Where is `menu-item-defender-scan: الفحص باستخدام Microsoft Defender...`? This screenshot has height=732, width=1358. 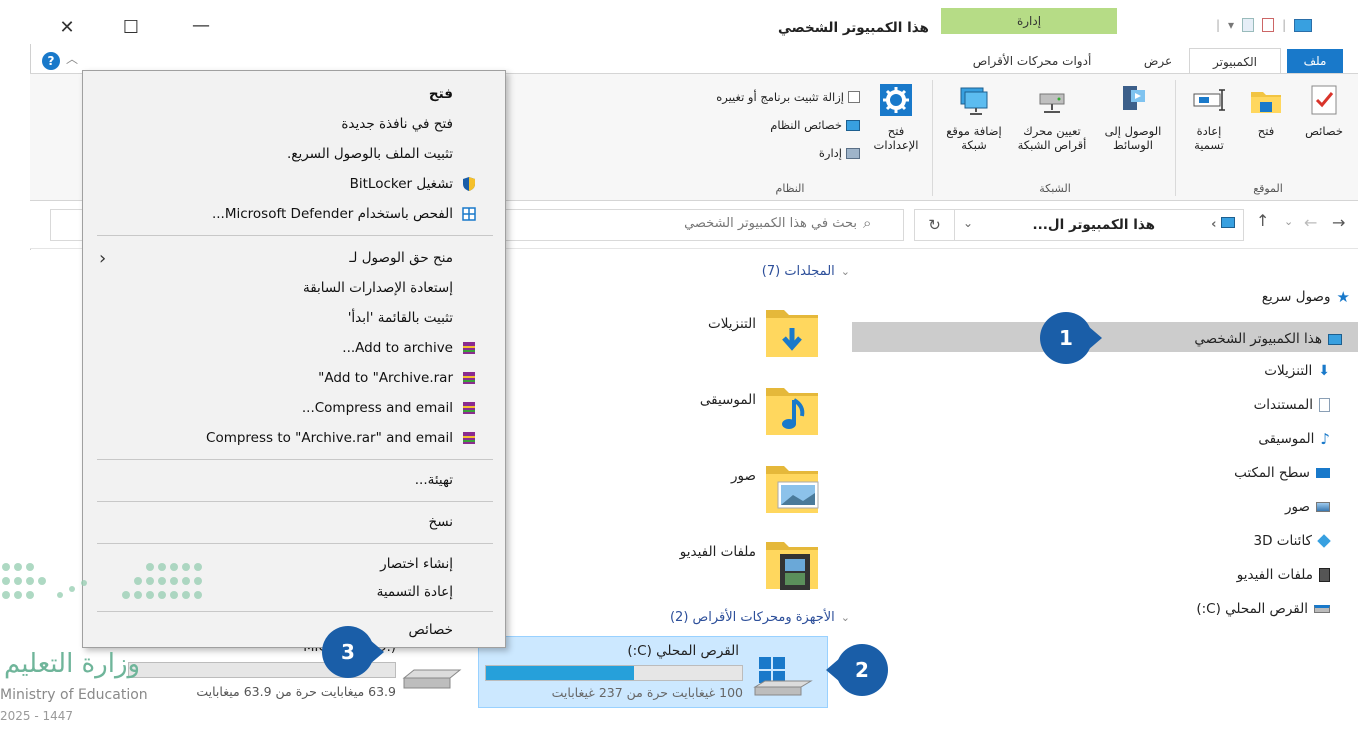
menu-item-defender-scan: الفحص باستخدام Microsoft Defender... is located at coordinates (295, 214).